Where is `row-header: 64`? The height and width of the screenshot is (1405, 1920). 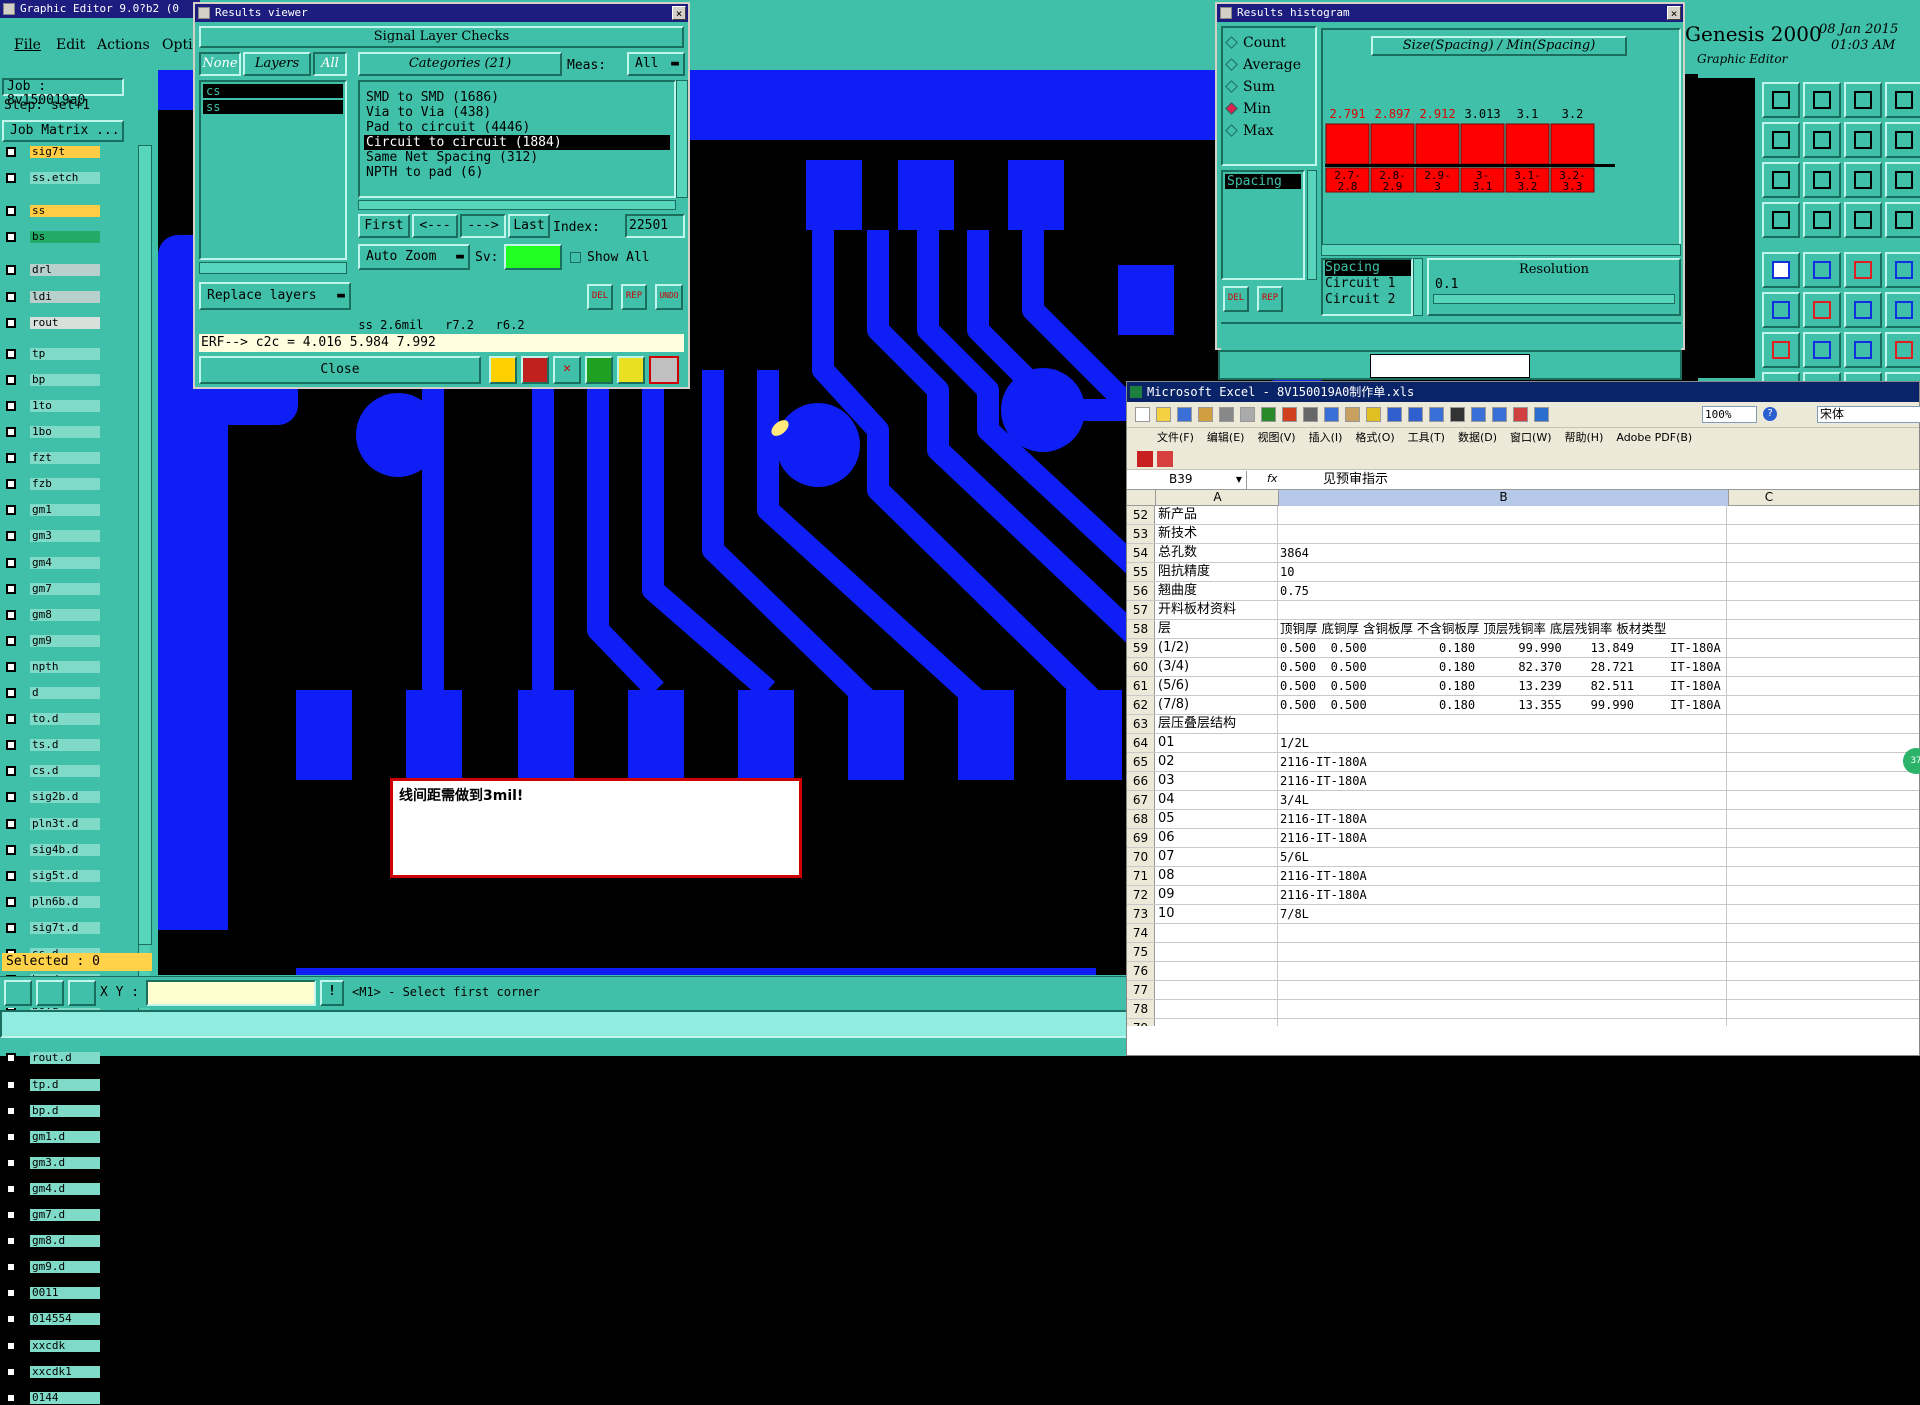 row-header: 64 is located at coordinates (1141, 743).